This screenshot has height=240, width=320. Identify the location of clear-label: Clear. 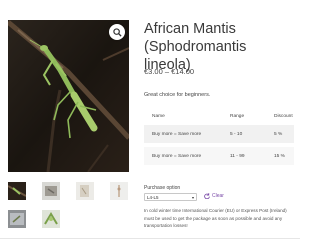
(218, 196).